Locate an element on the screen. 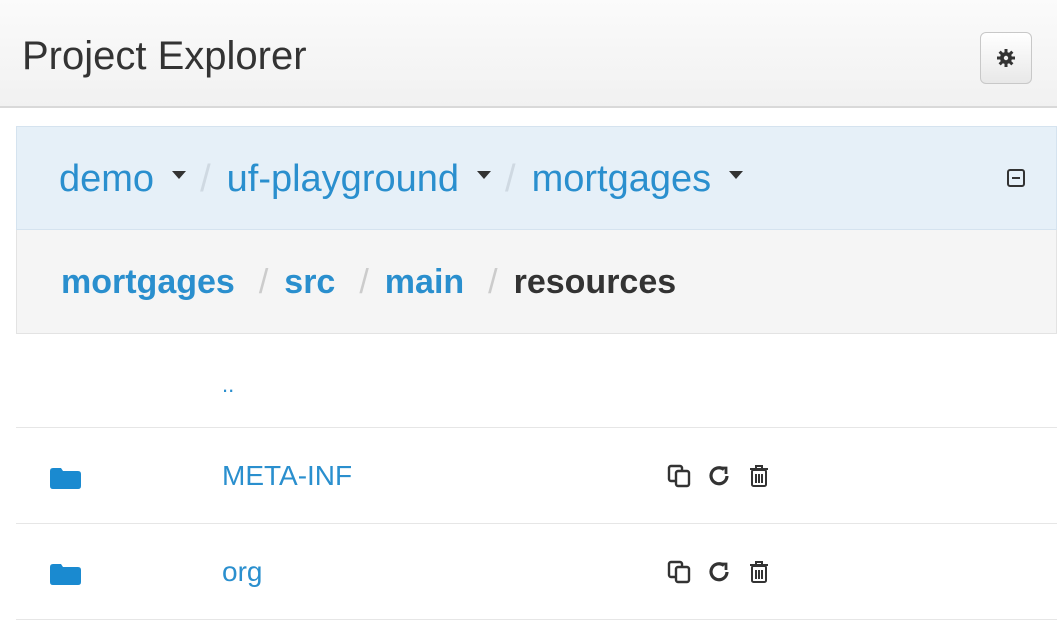  collapse-icon is located at coordinates (1016, 178).